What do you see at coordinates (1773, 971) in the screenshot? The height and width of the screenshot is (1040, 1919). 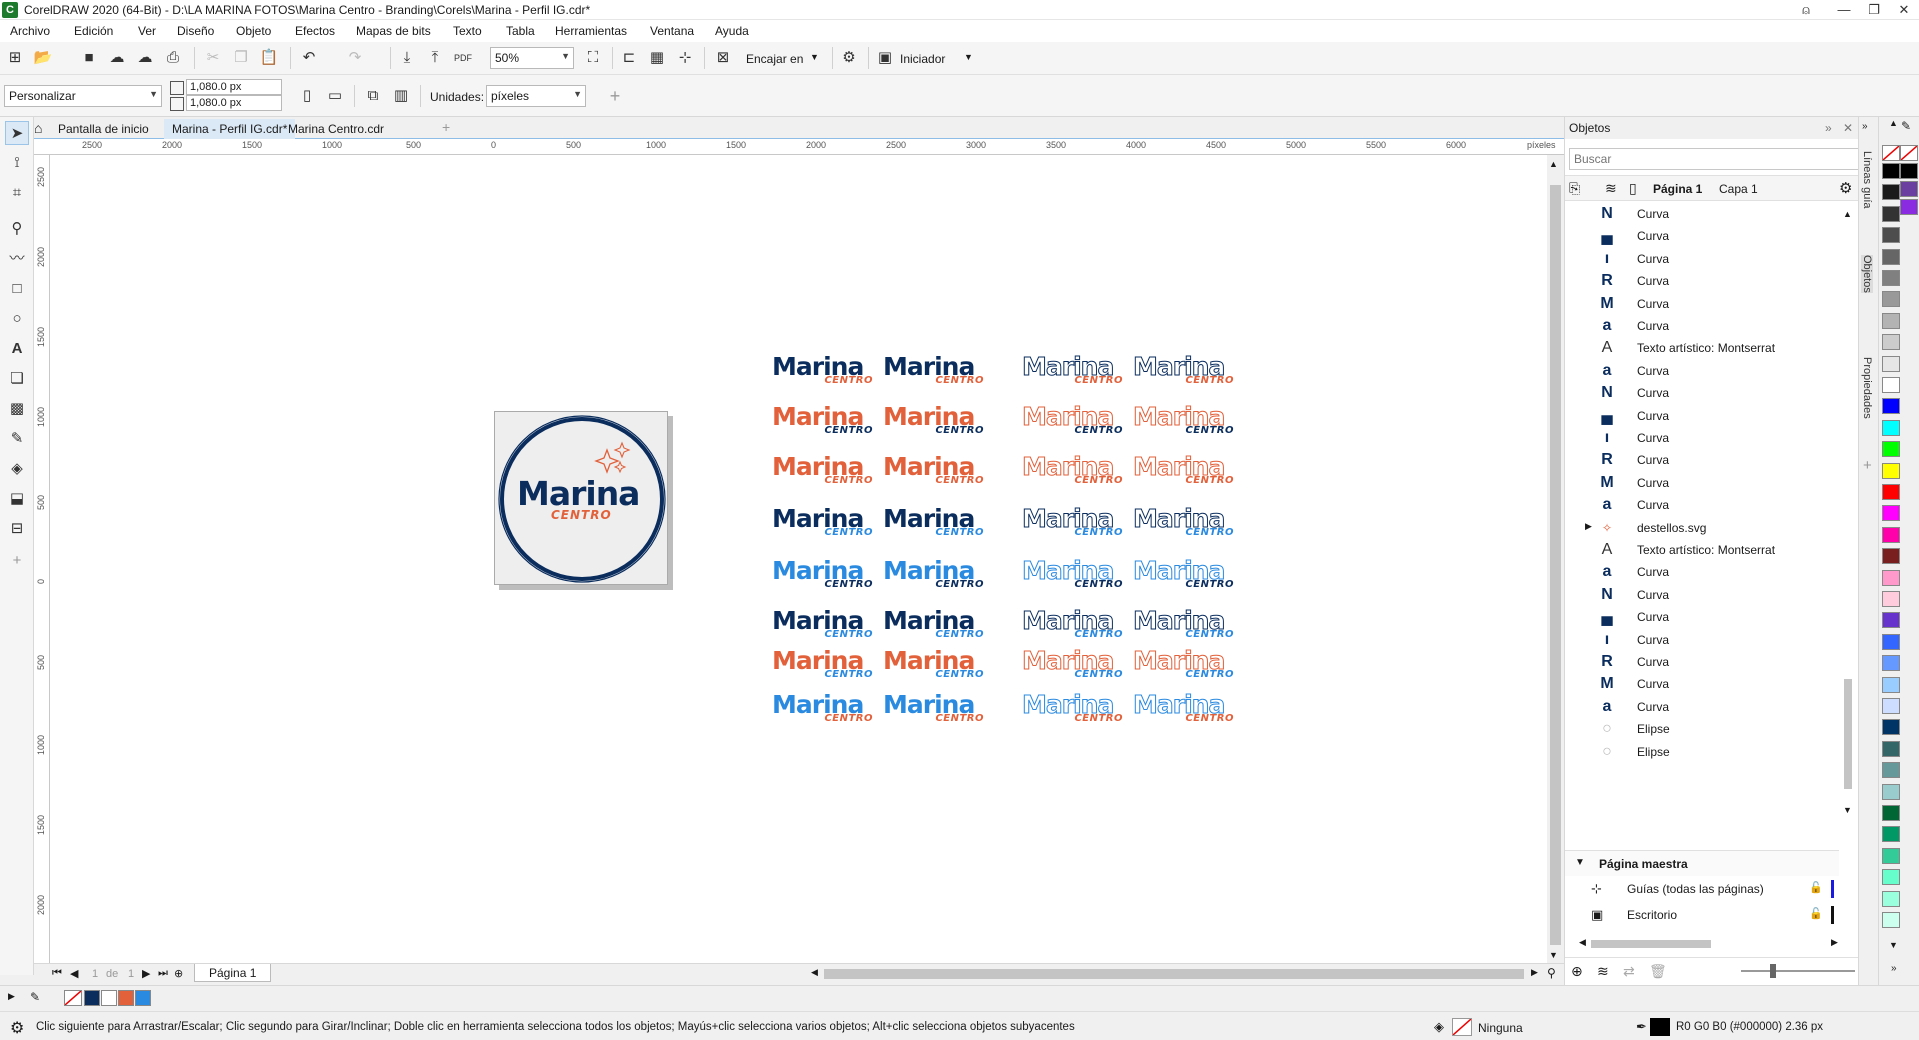 I see `slider-handle` at bounding box center [1773, 971].